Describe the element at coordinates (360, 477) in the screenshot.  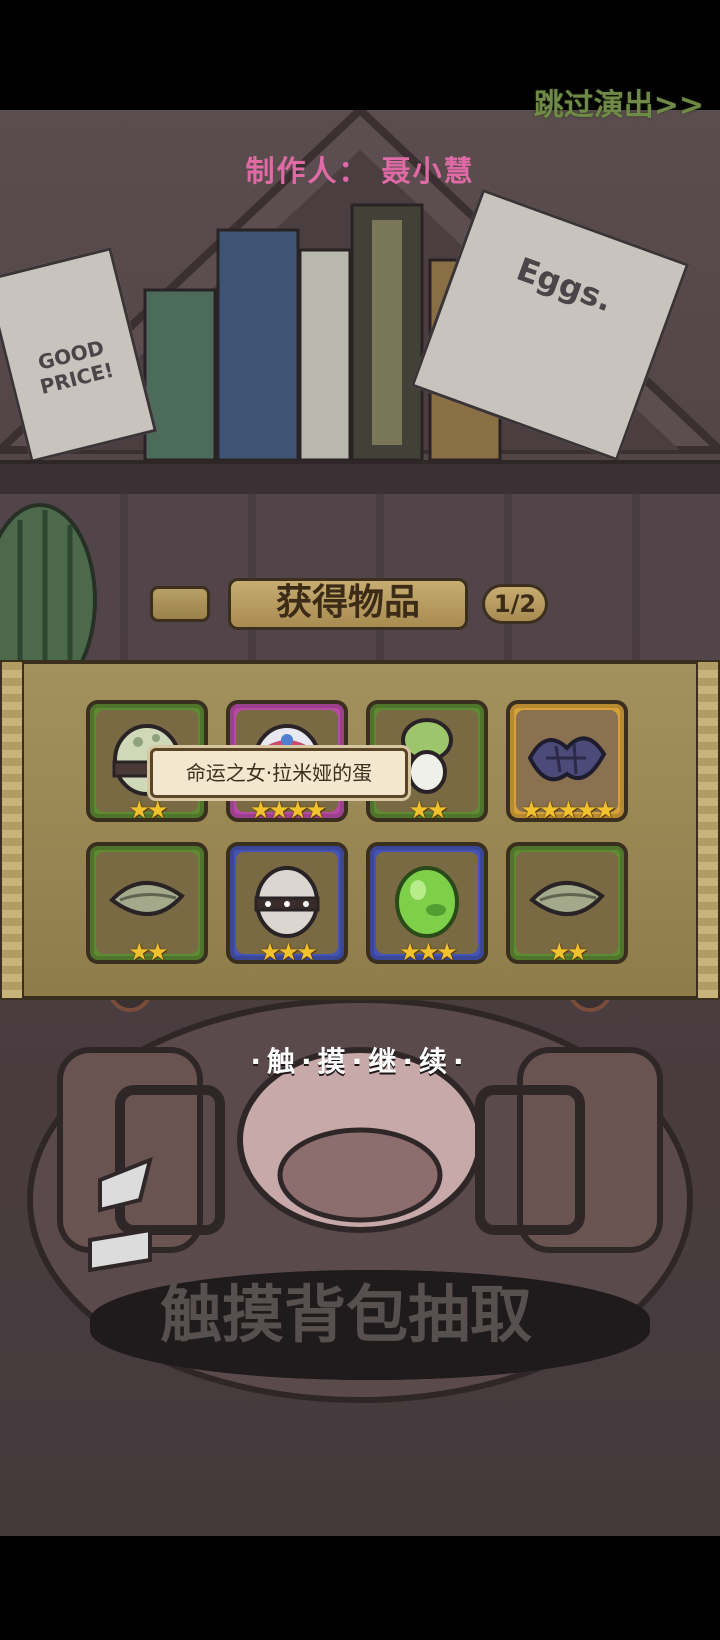
I see `shelf-board` at that location.